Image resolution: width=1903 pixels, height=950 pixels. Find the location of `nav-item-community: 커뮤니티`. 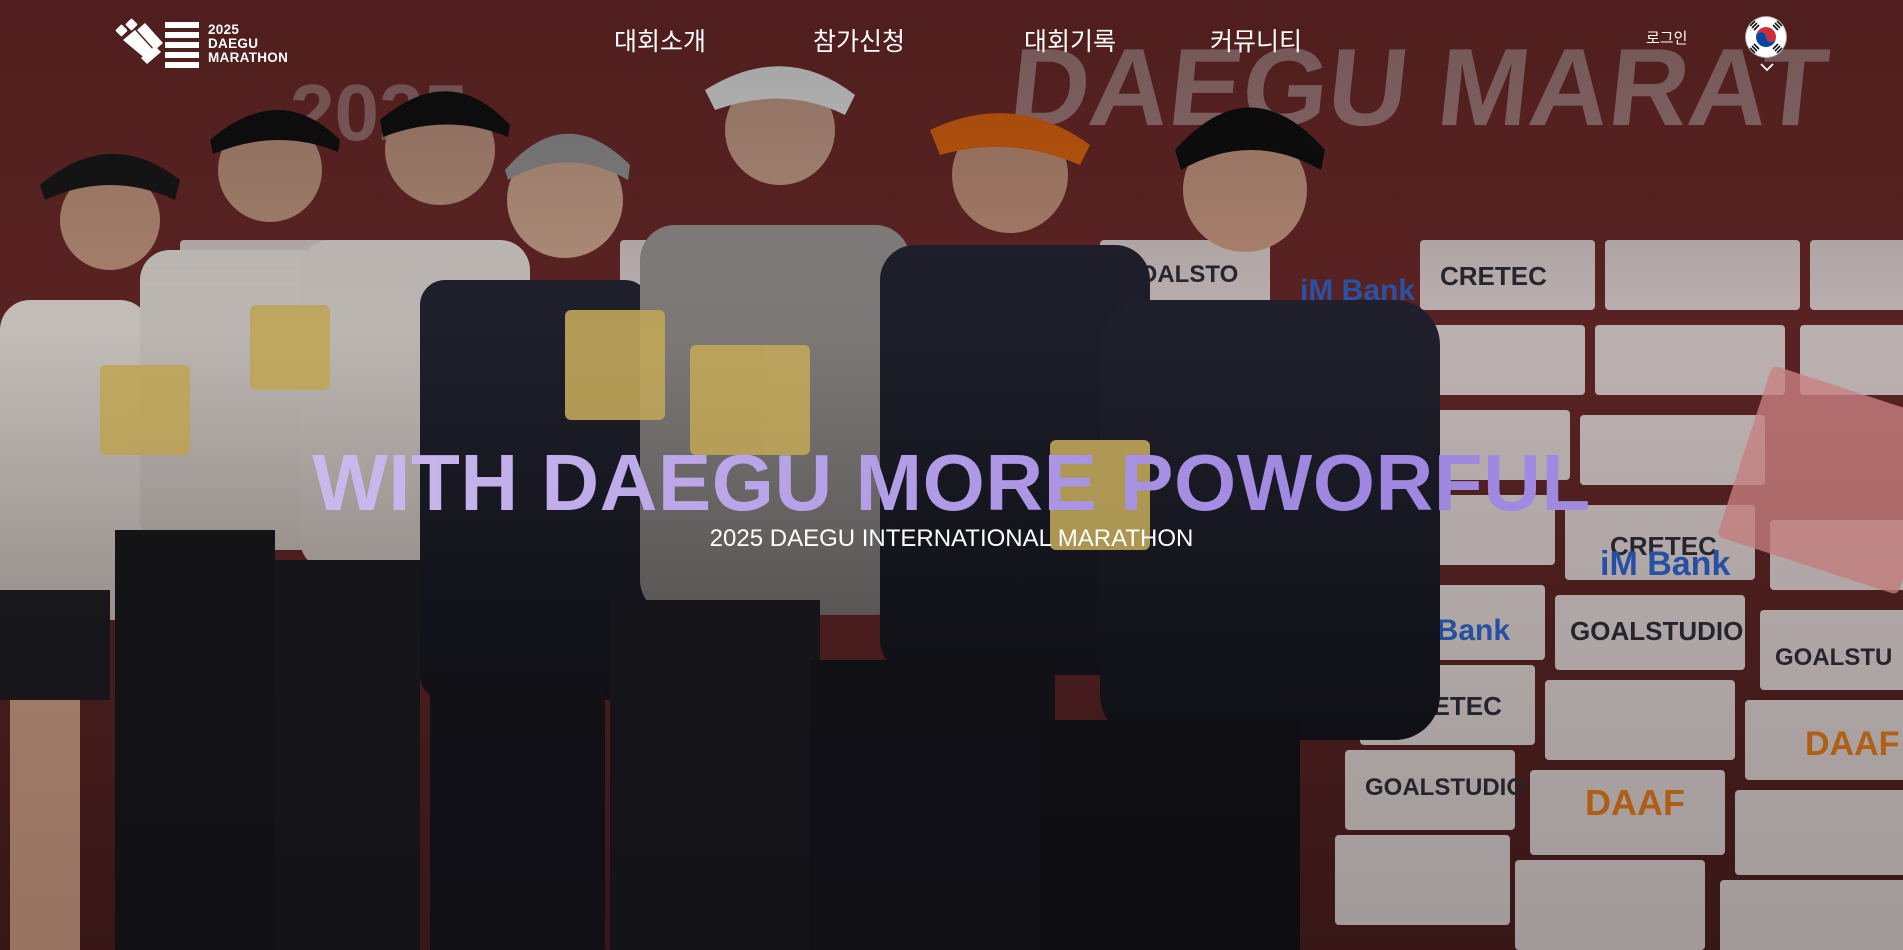

nav-item-community: 커뮤니티 is located at coordinates (1256, 42).